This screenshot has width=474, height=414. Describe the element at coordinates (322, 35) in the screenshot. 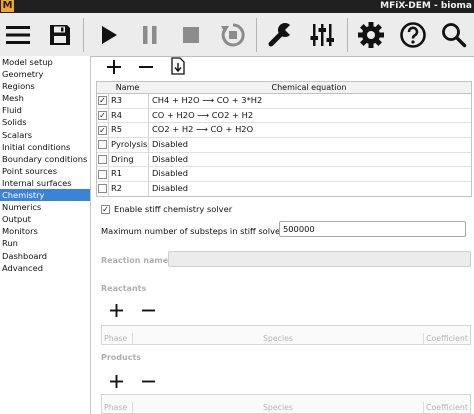

I see `sliders-icon` at that location.